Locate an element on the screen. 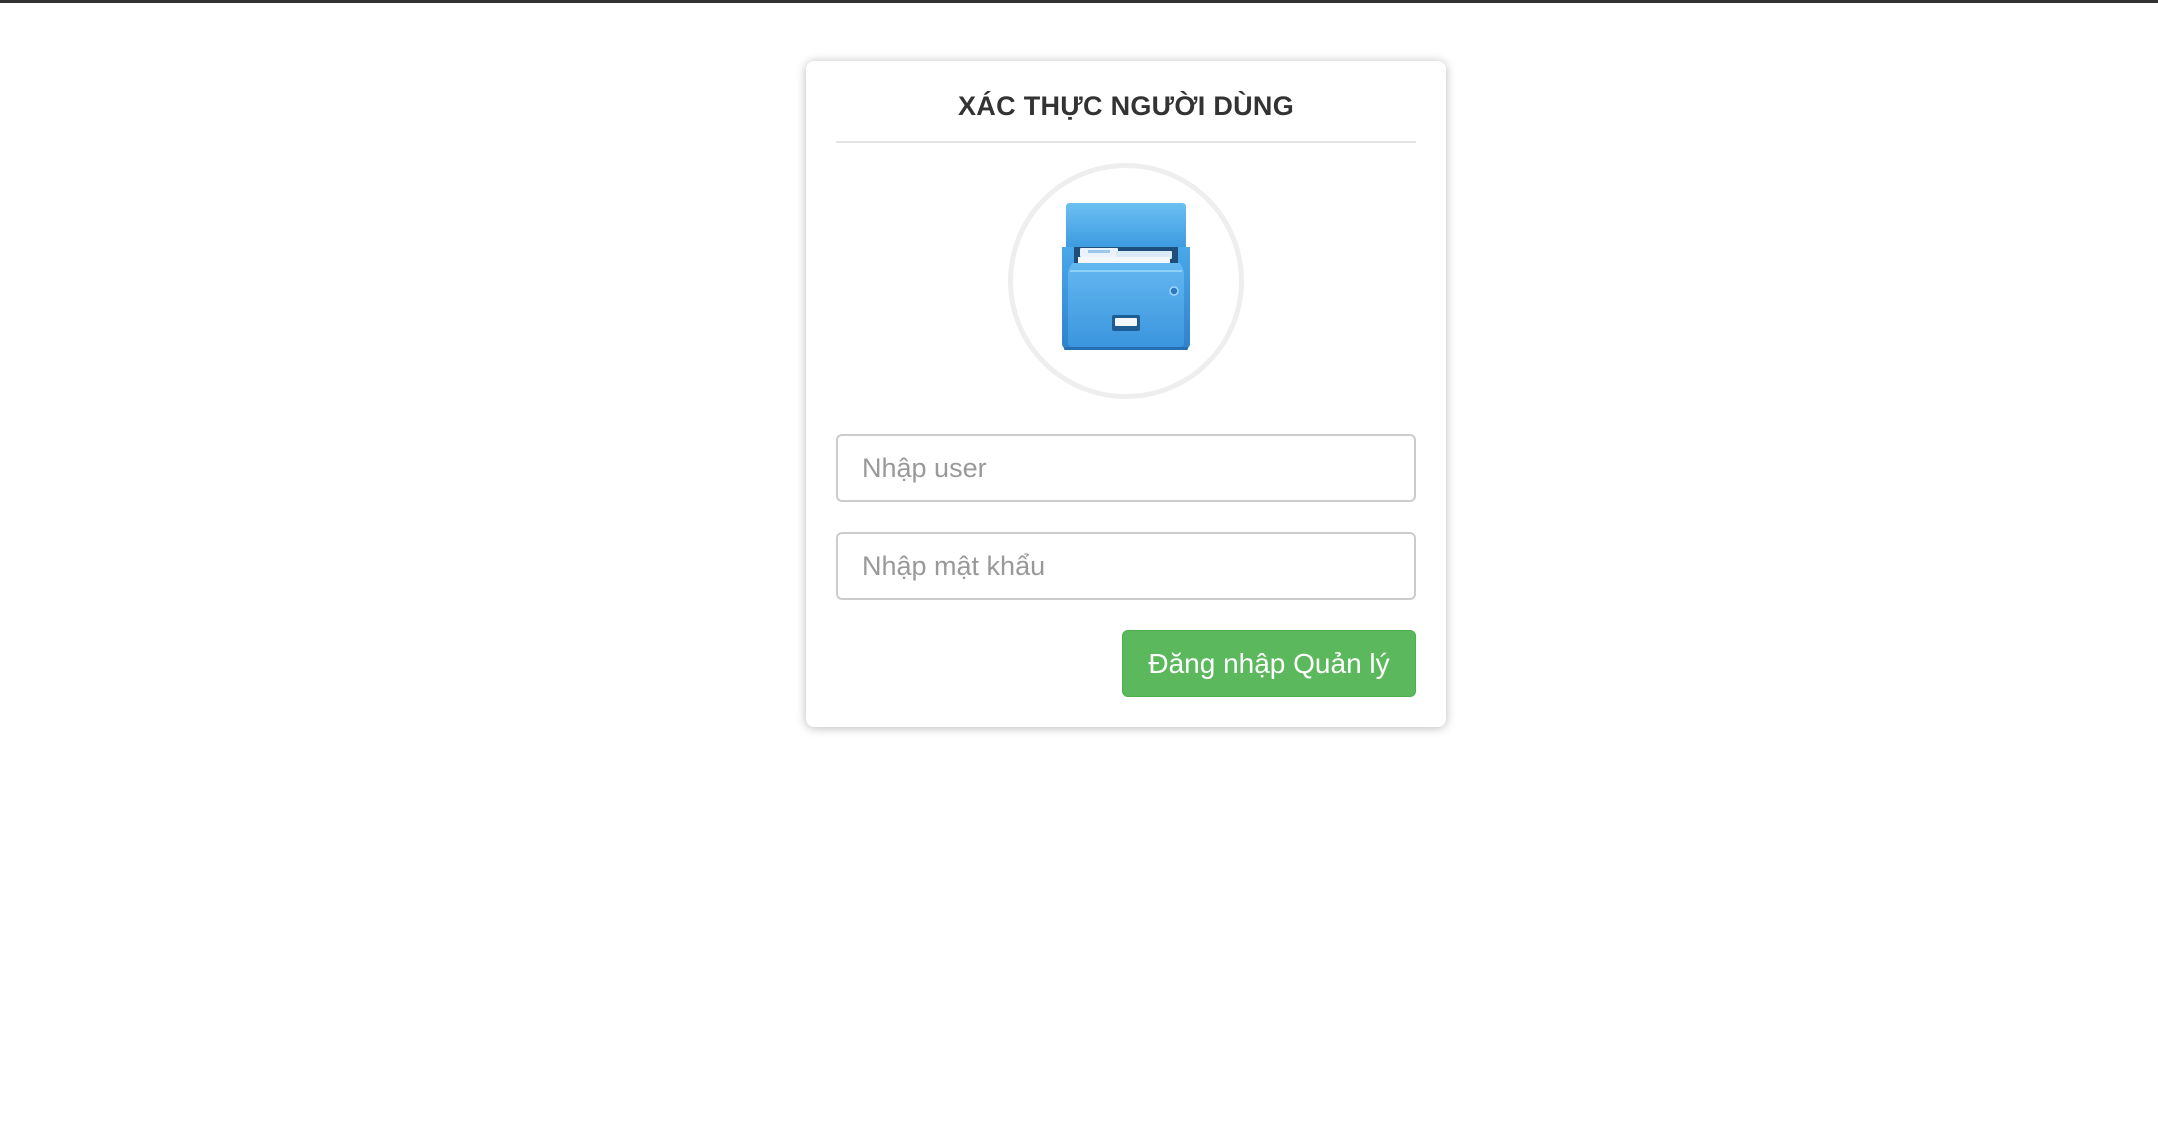 The height and width of the screenshot is (1144, 2158). title-divider is located at coordinates (1126, 142).